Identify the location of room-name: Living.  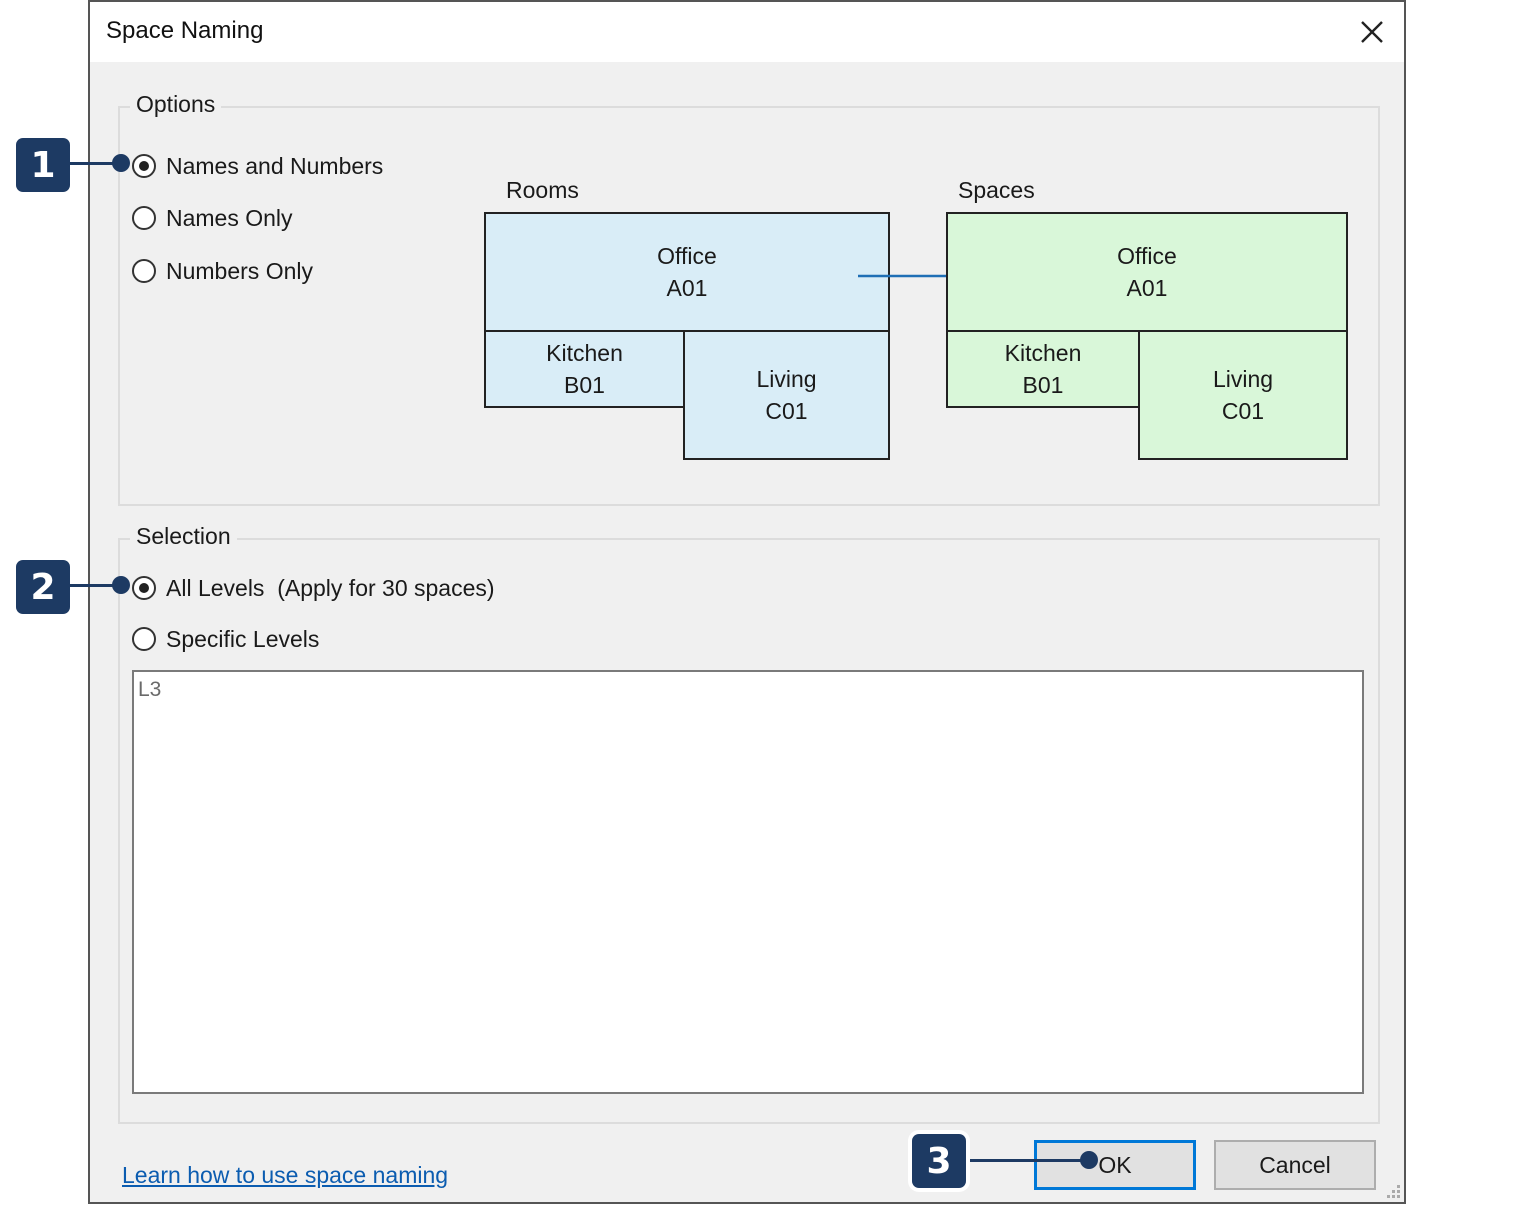
(786, 379).